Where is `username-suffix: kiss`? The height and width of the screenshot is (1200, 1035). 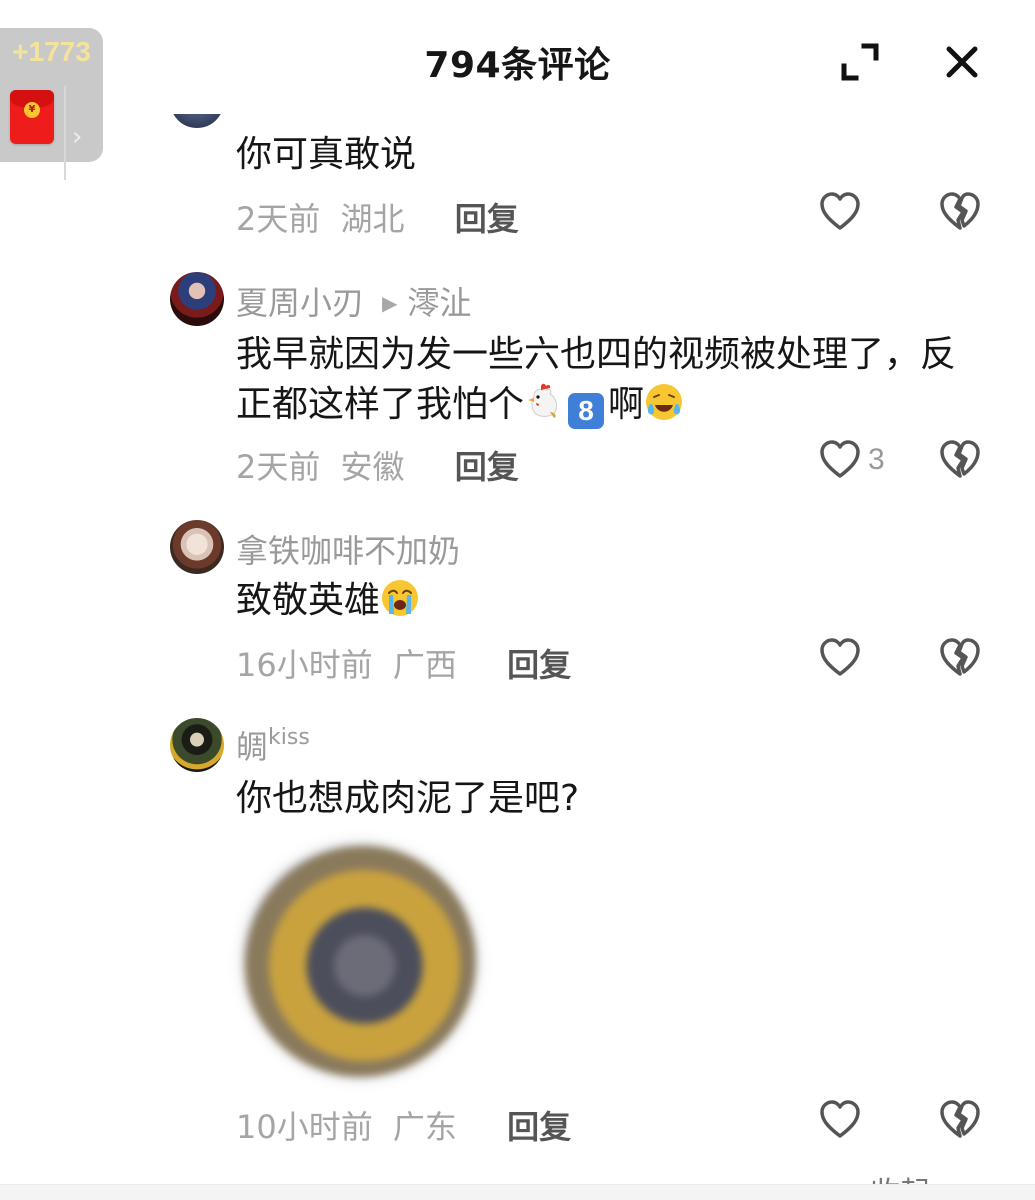
username-suffix: kiss is located at coordinates (289, 737).